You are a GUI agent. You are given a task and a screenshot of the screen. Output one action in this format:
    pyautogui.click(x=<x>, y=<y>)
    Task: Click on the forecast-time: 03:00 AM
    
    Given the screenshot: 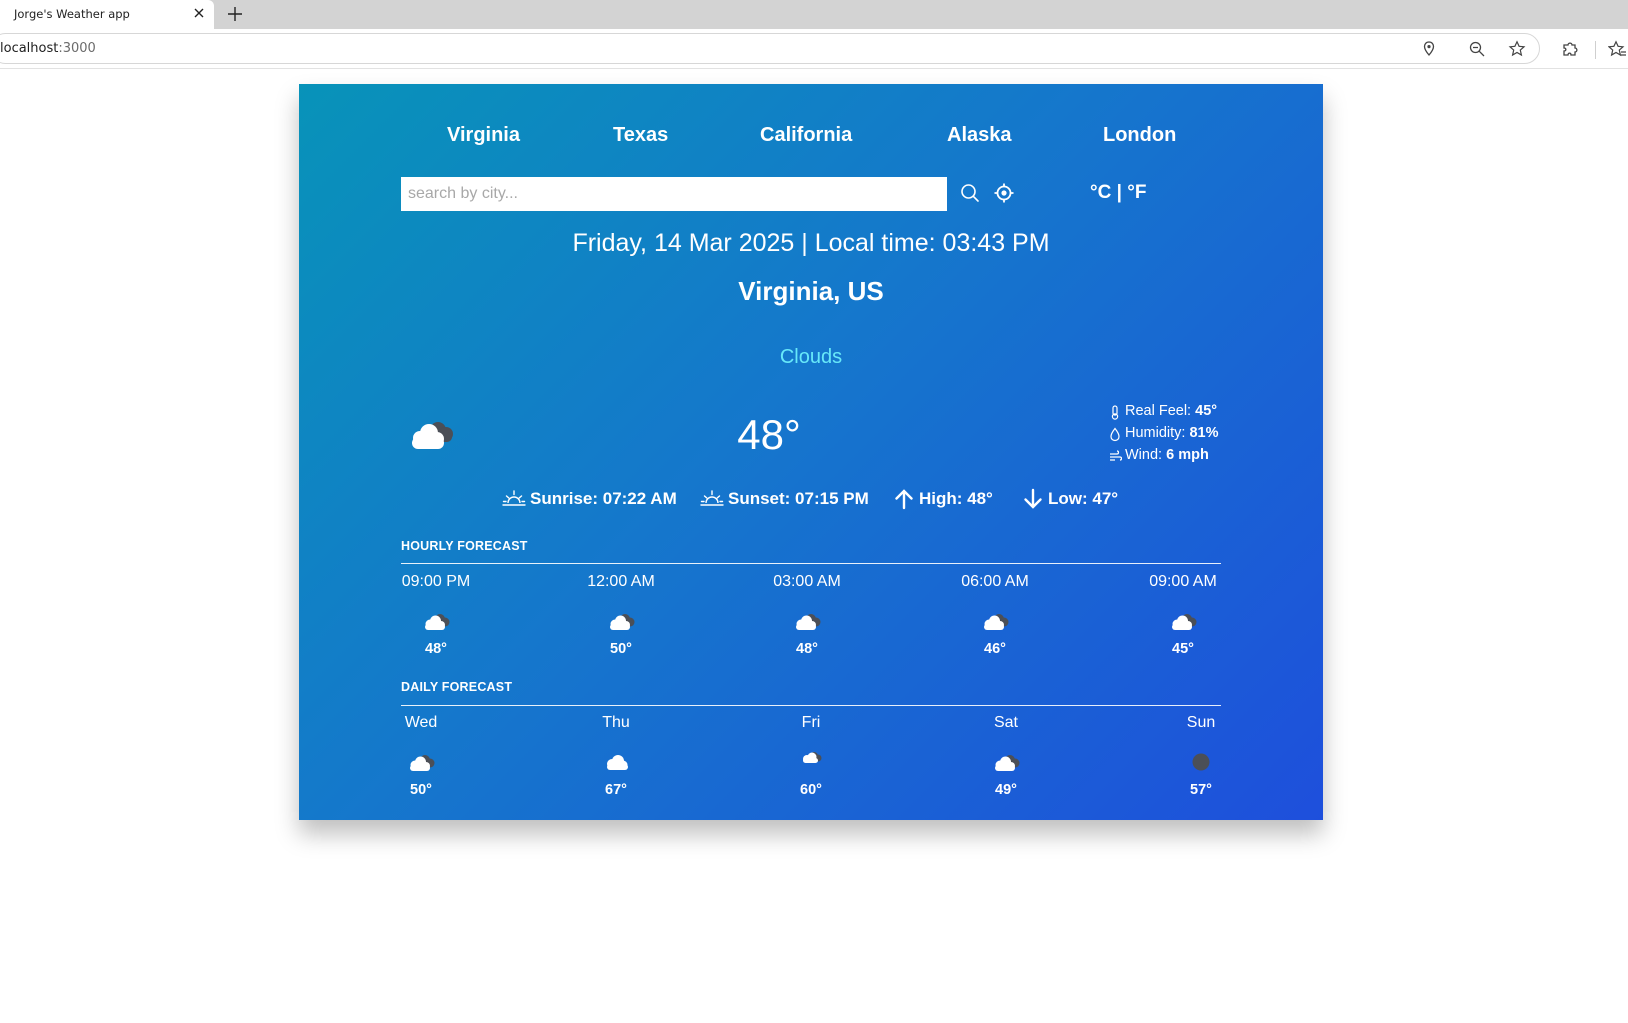 What is the action you would take?
    pyautogui.click(x=807, y=581)
    